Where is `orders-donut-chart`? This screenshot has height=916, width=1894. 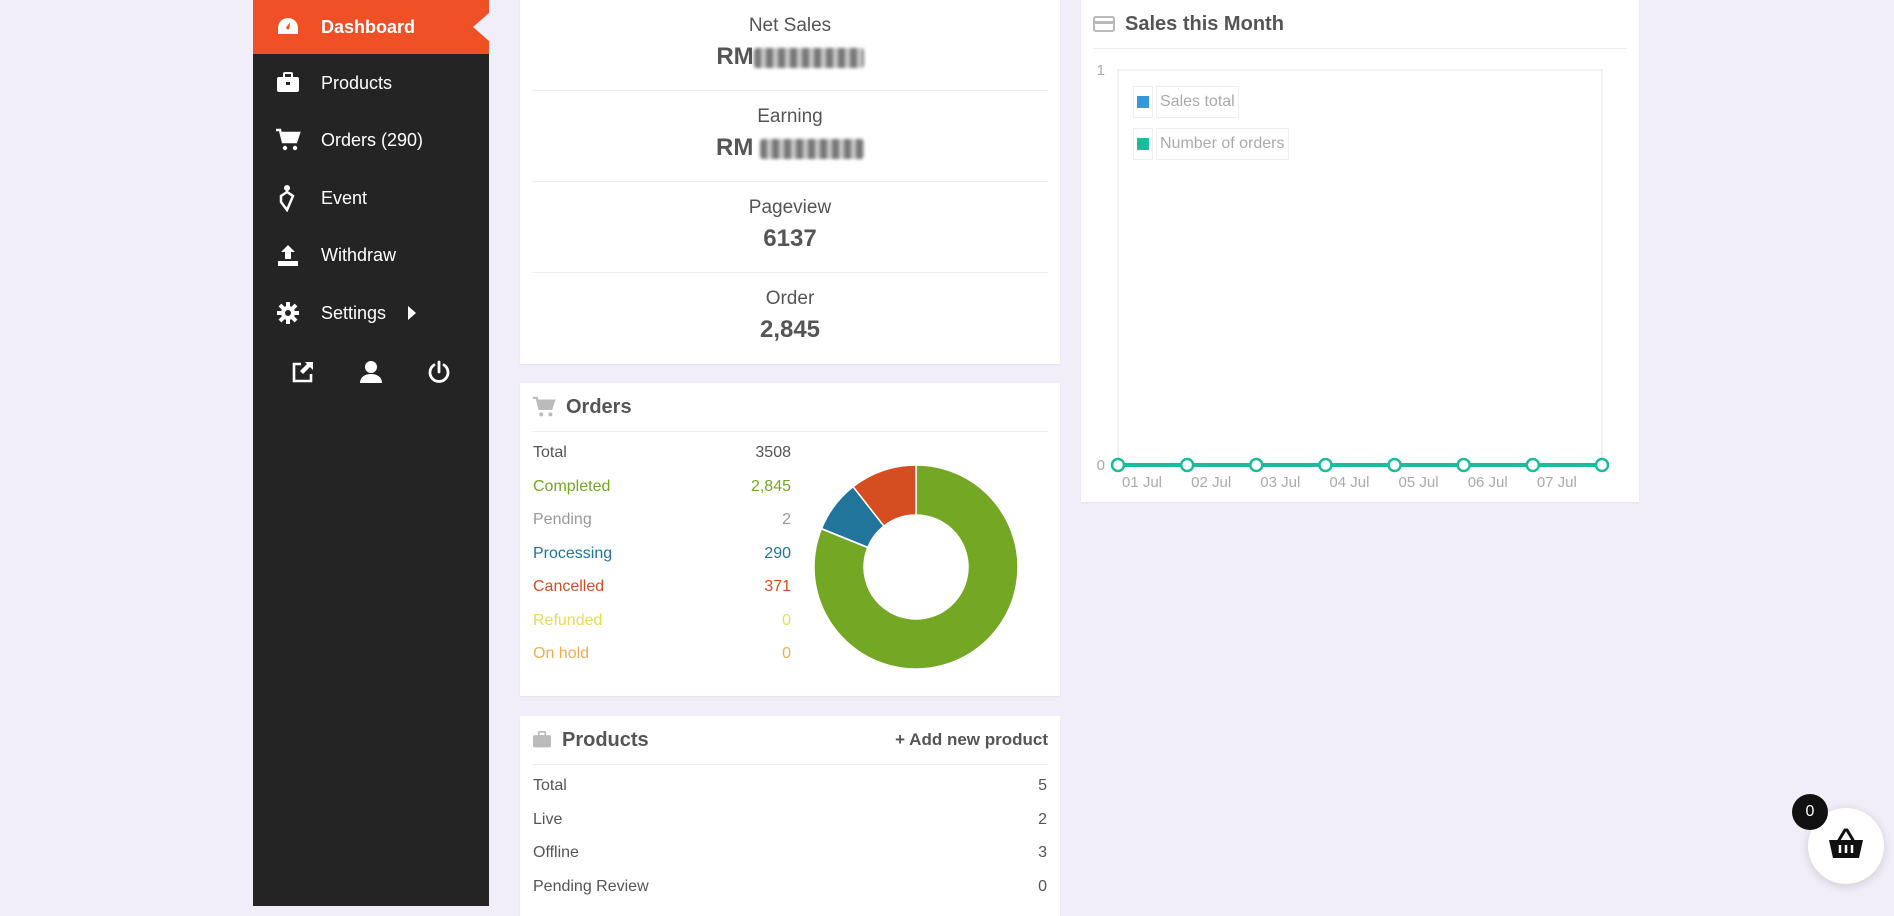
orders-donut-chart is located at coordinates (916, 567).